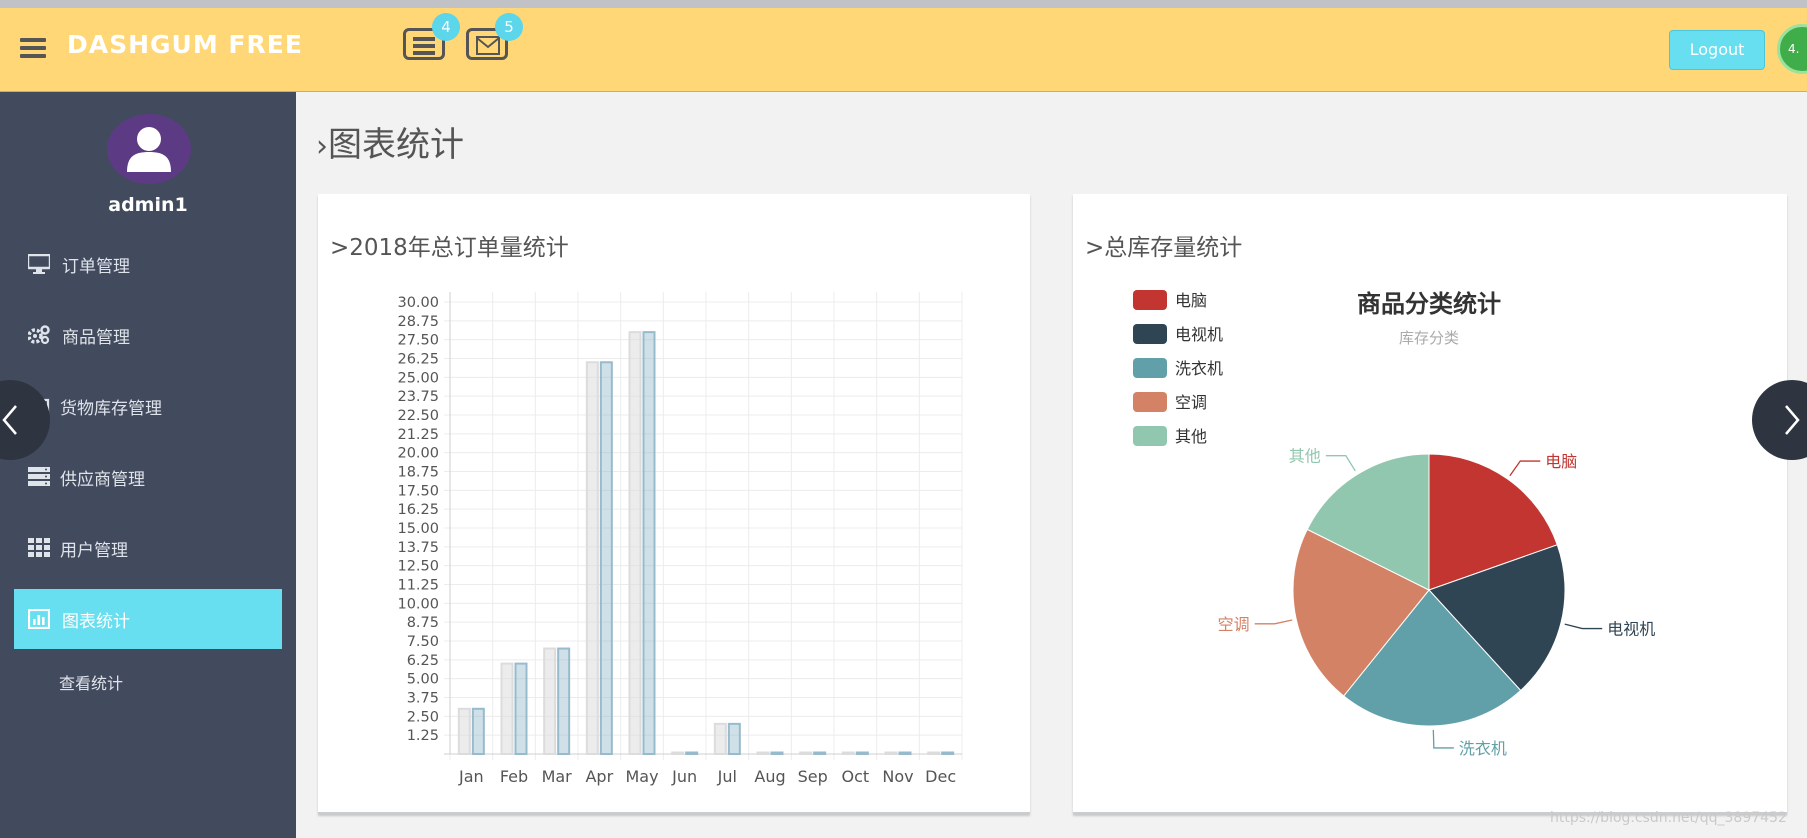 This screenshot has width=1807, height=838. Describe the element at coordinates (449, 248) in the screenshot. I see `panel-title: >2018年总订单量统计` at that location.